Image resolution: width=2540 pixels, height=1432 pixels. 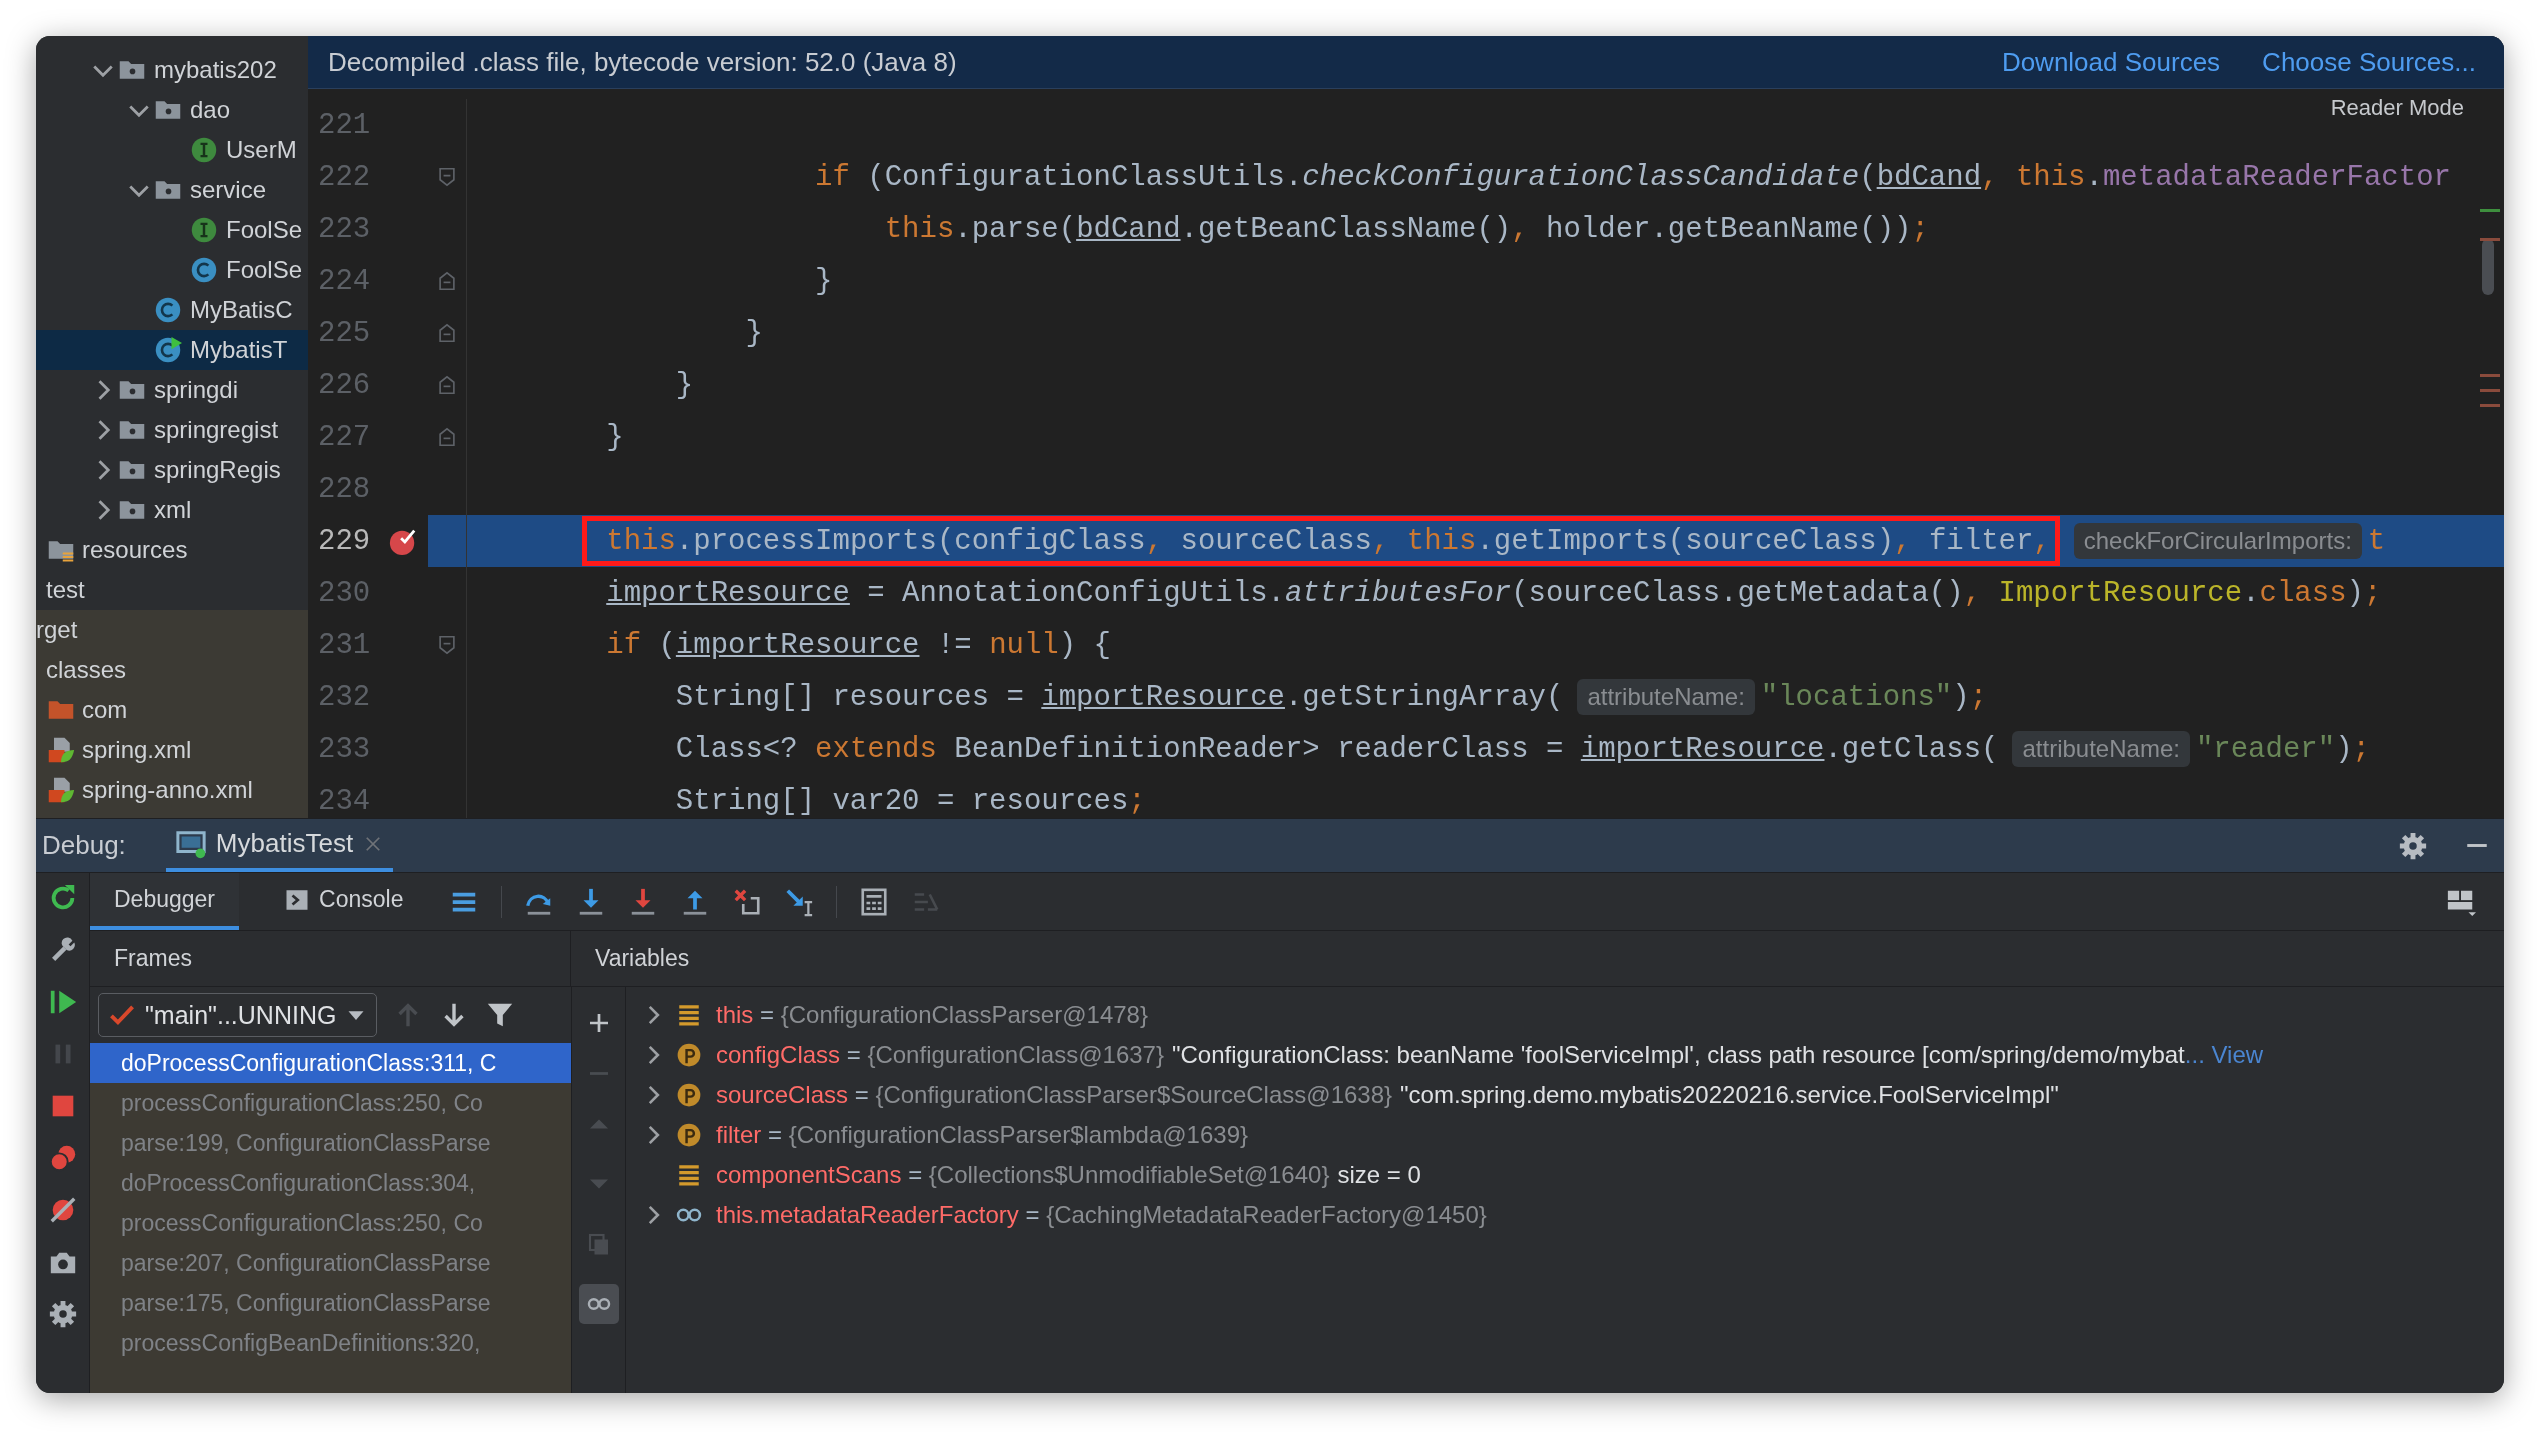 What do you see at coordinates (2376, 541) in the screenshot?
I see `code-text: t` at bounding box center [2376, 541].